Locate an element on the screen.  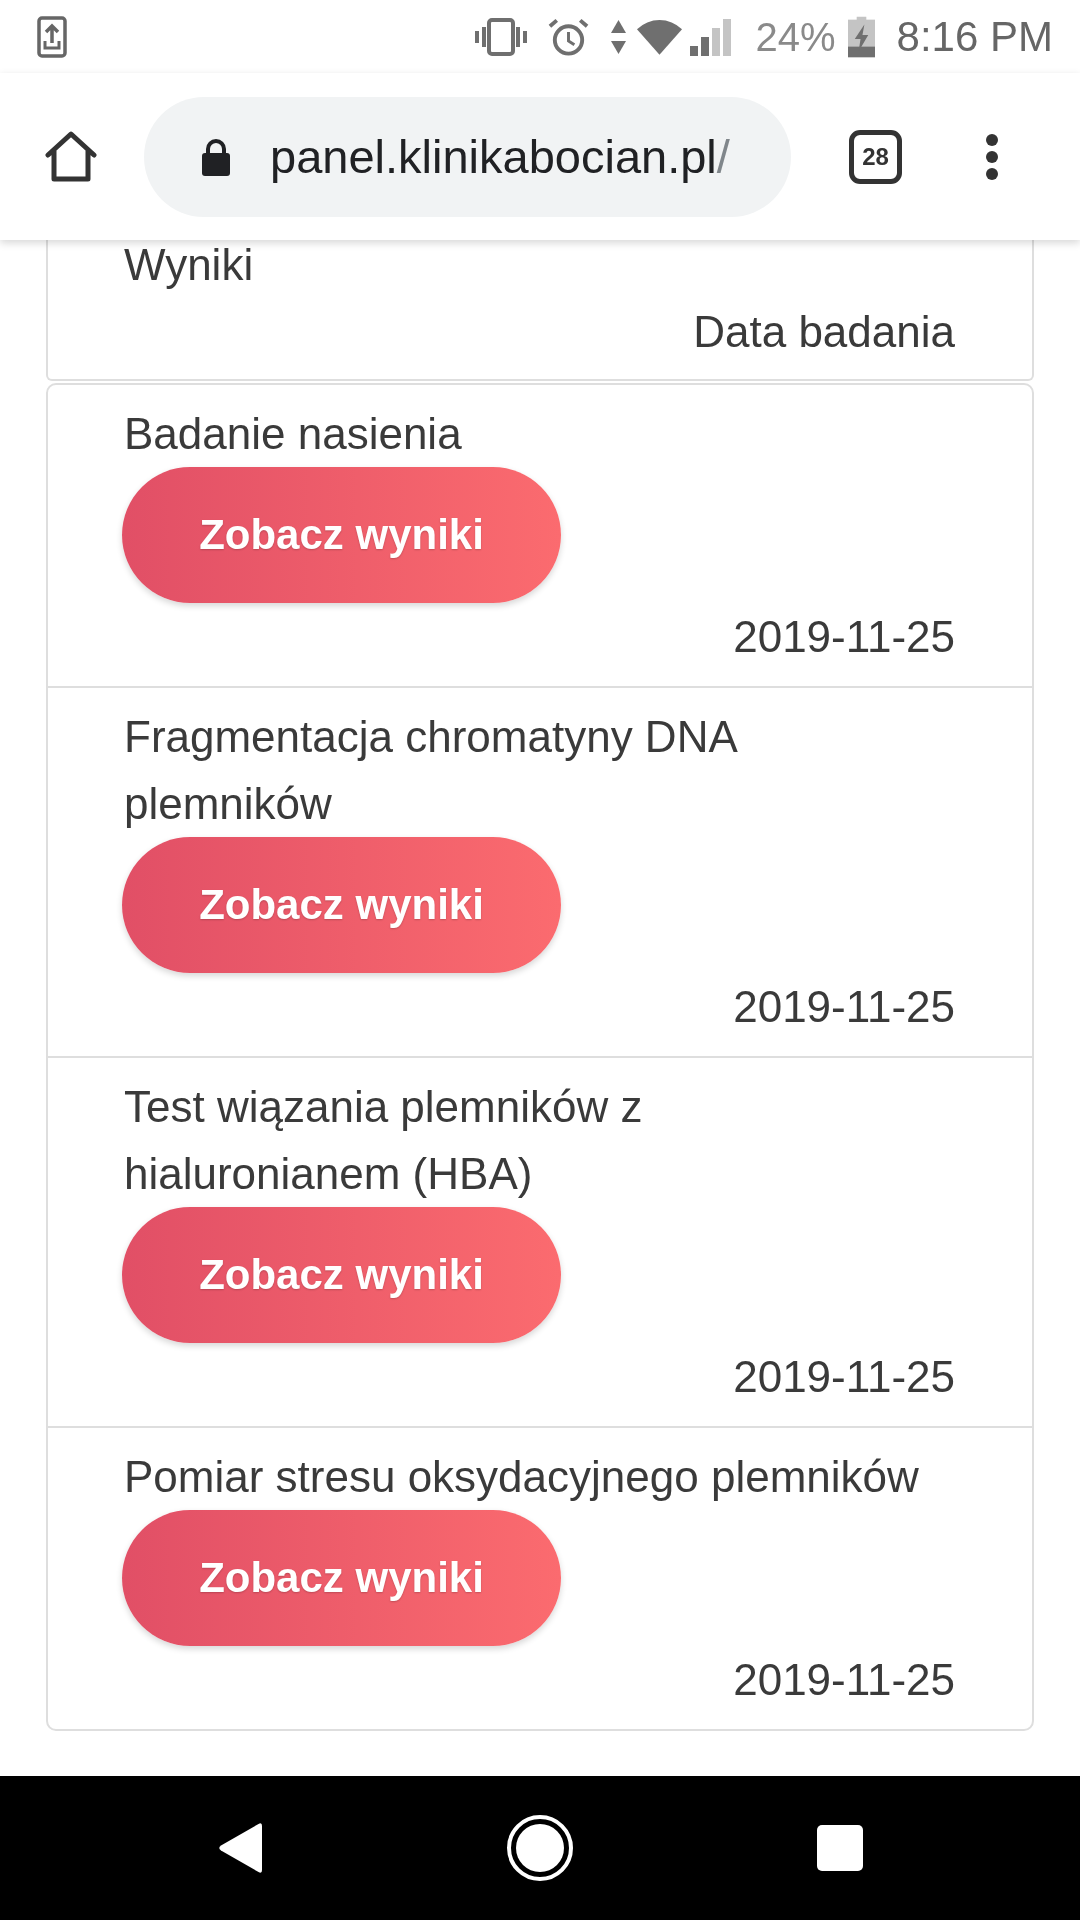
exam-name: Pomiar stresu oksydacyjnego plemników is located at coordinates (521, 1477).